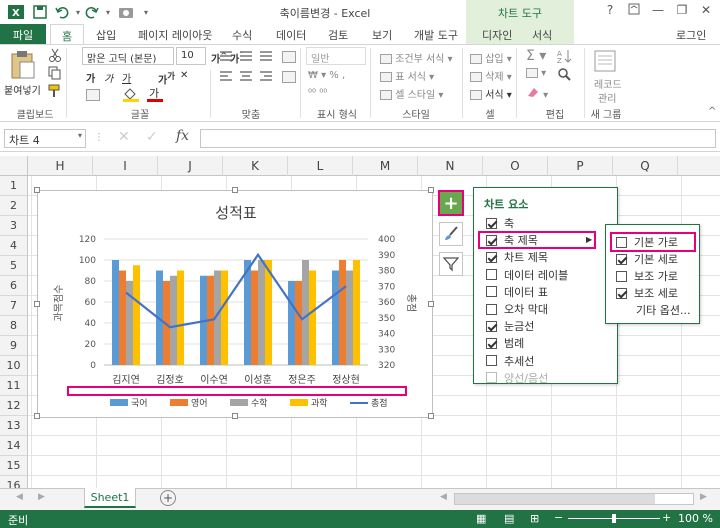 The height and width of the screenshot is (528, 720). What do you see at coordinates (411, 93) in the screenshot?
I see `cell-styles-button: 셀 스타일 ▾` at bounding box center [411, 93].